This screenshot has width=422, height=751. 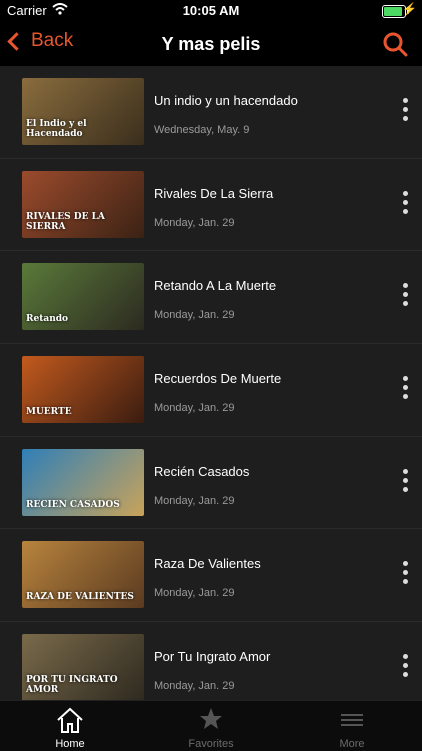 What do you see at coordinates (70, 744) in the screenshot?
I see `tab-home-label: Home` at bounding box center [70, 744].